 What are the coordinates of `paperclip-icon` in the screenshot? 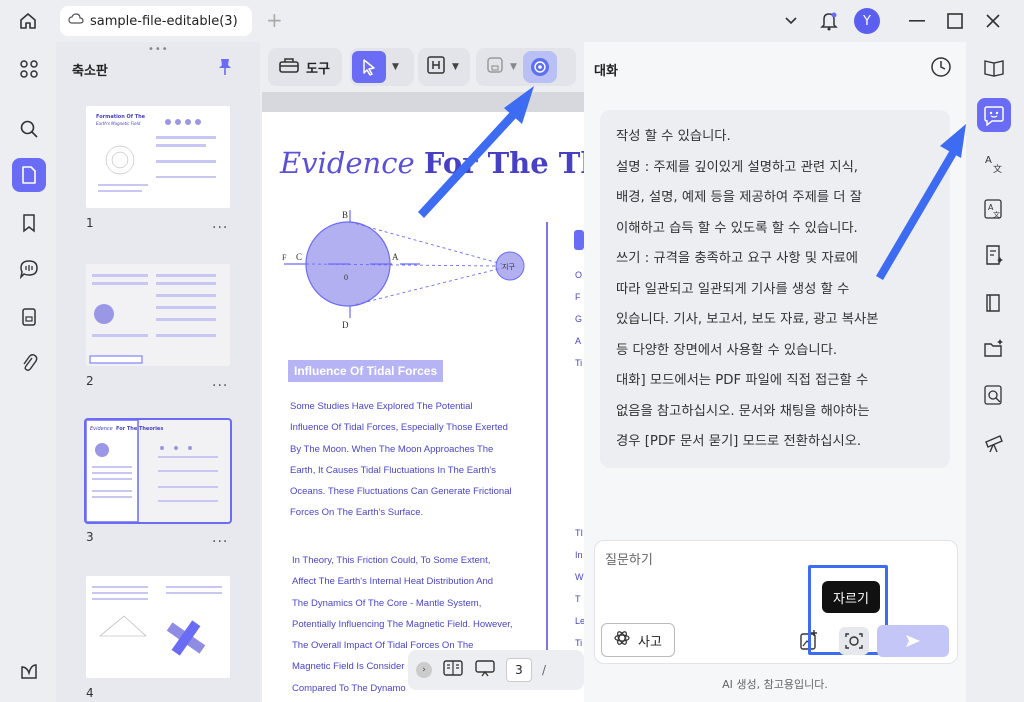 It's located at (29, 363).